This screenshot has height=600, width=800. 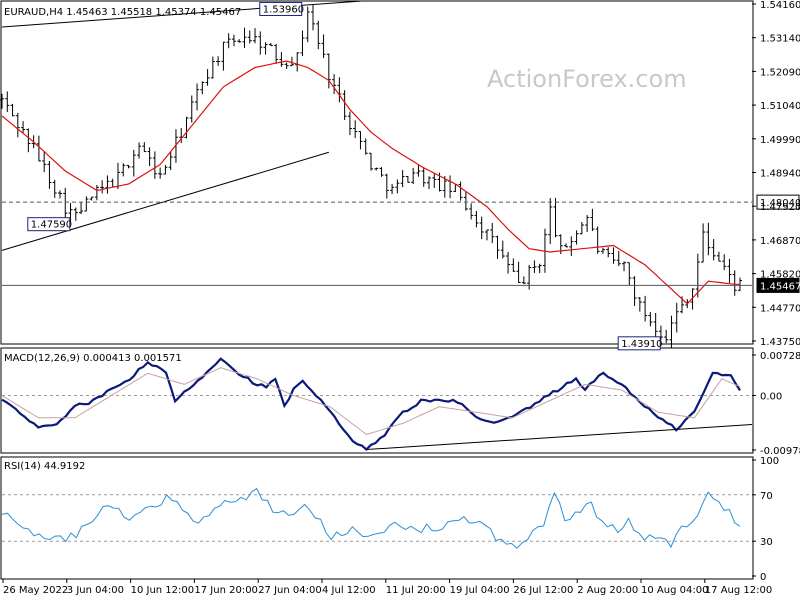 What do you see at coordinates (769, 461) in the screenshot?
I see `rsi-y-tick-label: 100` at bounding box center [769, 461].